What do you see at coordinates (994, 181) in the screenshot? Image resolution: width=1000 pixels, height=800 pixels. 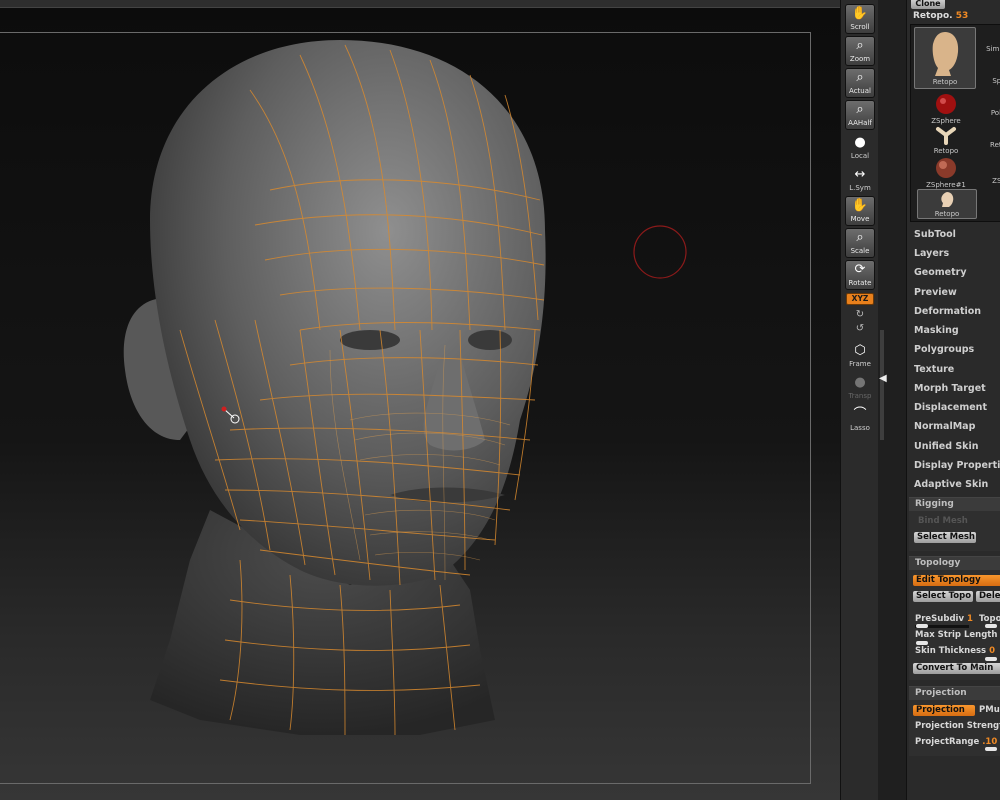 I see `tool-thumb-zsp: ZSp` at bounding box center [994, 181].